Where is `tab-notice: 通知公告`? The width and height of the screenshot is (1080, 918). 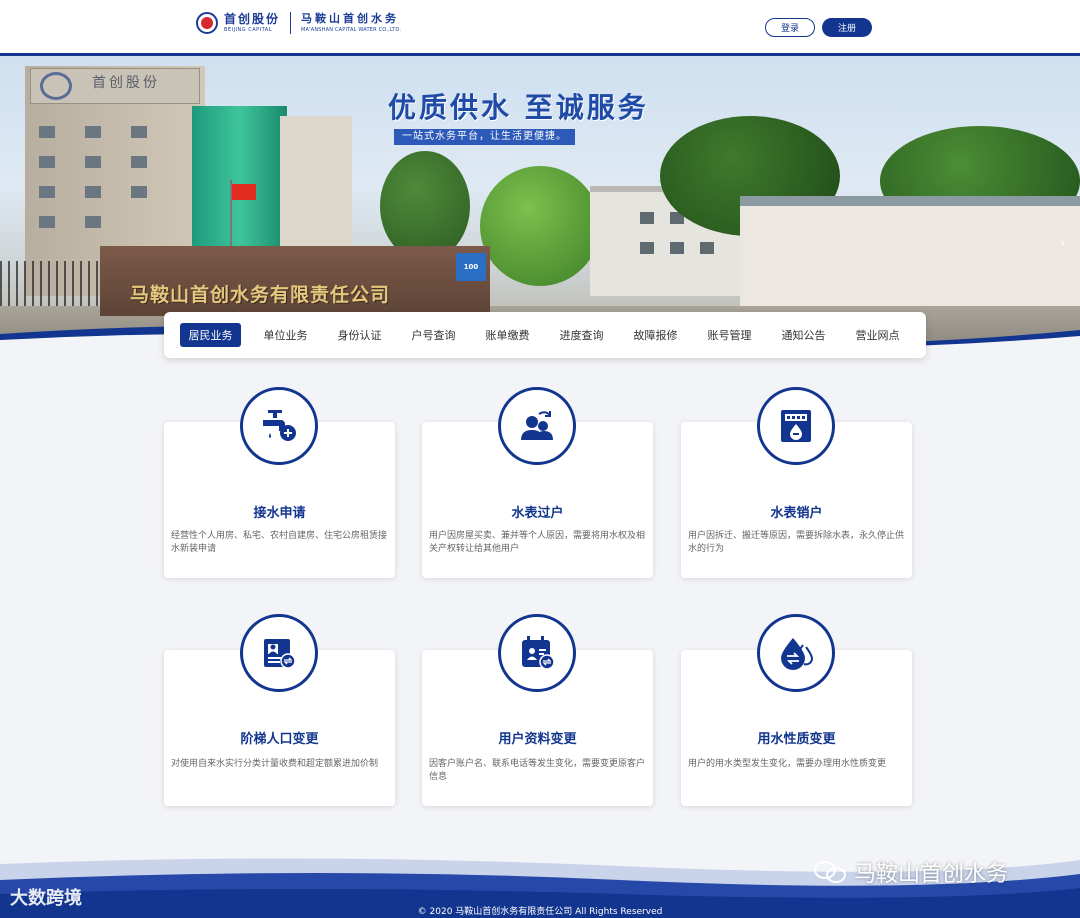
tab-notice: 通知公告 is located at coordinates (803, 335).